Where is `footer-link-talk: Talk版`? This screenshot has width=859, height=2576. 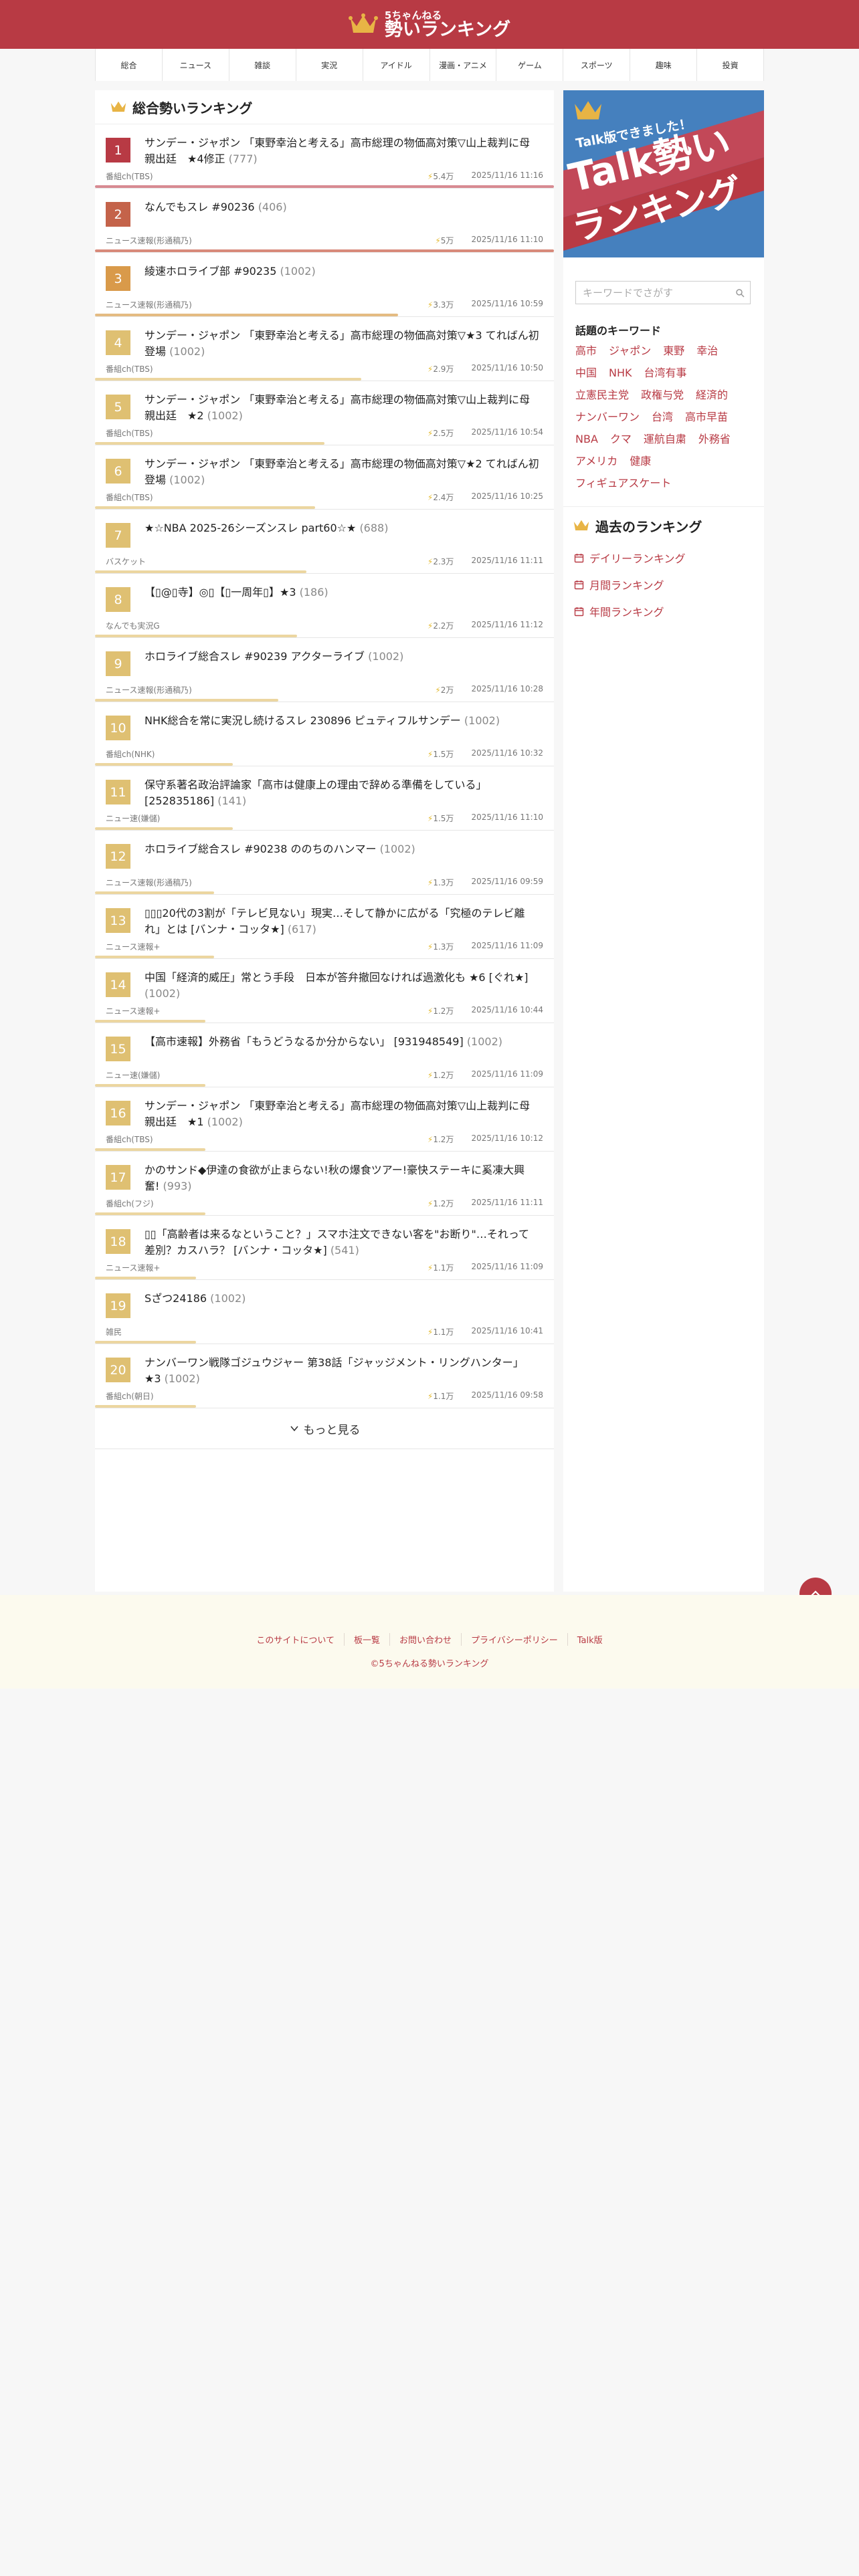 footer-link-talk: Talk版 is located at coordinates (590, 1639).